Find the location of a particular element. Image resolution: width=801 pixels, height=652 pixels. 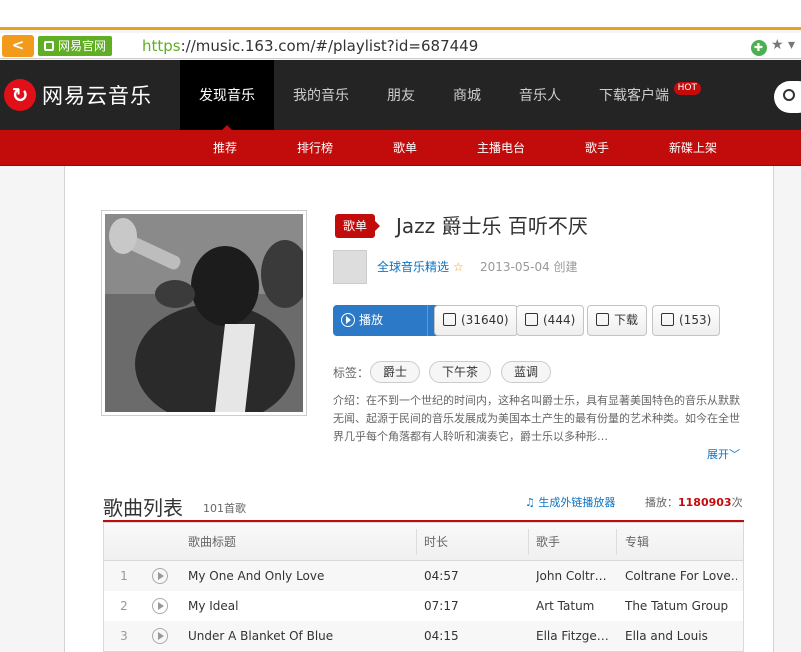

subnav-new-albums: 新碟上架 is located at coordinates (693, 148).